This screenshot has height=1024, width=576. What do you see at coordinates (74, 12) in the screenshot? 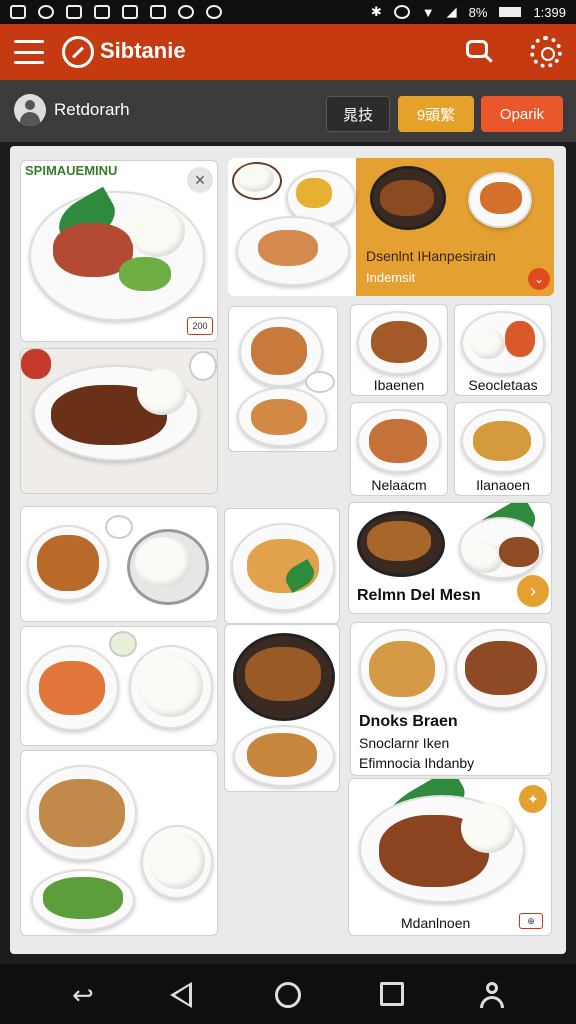
I see `photo-icon` at bounding box center [74, 12].